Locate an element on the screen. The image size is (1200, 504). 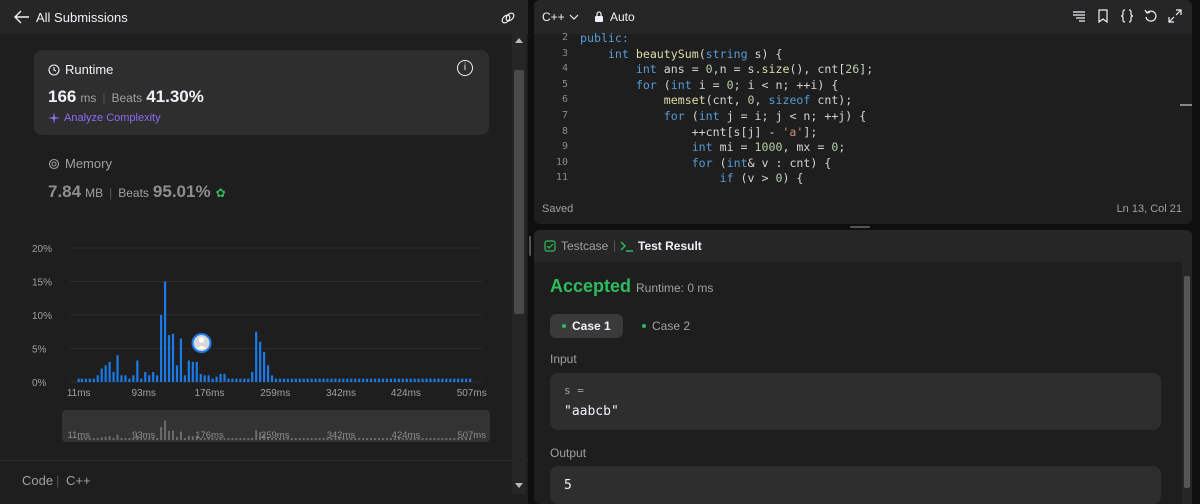
code-line: 4 int ans = 0,n = s.size(), cnt[26]; is located at coordinates (858, 69).